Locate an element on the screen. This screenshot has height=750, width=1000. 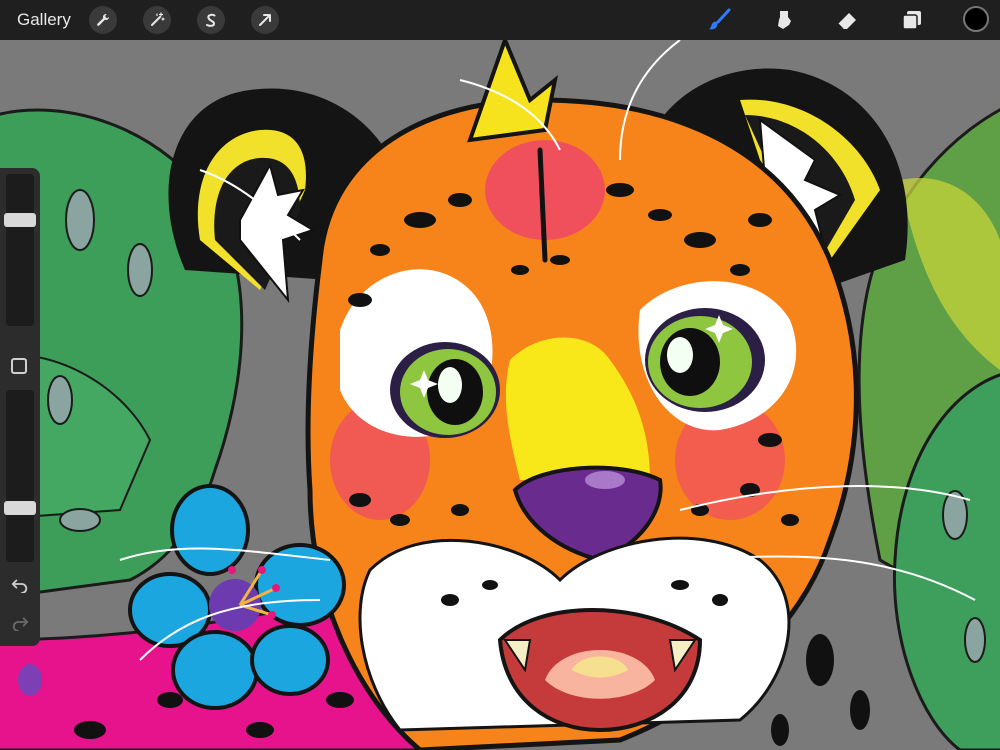
transform-arrow-icon is located at coordinates (265, 20).